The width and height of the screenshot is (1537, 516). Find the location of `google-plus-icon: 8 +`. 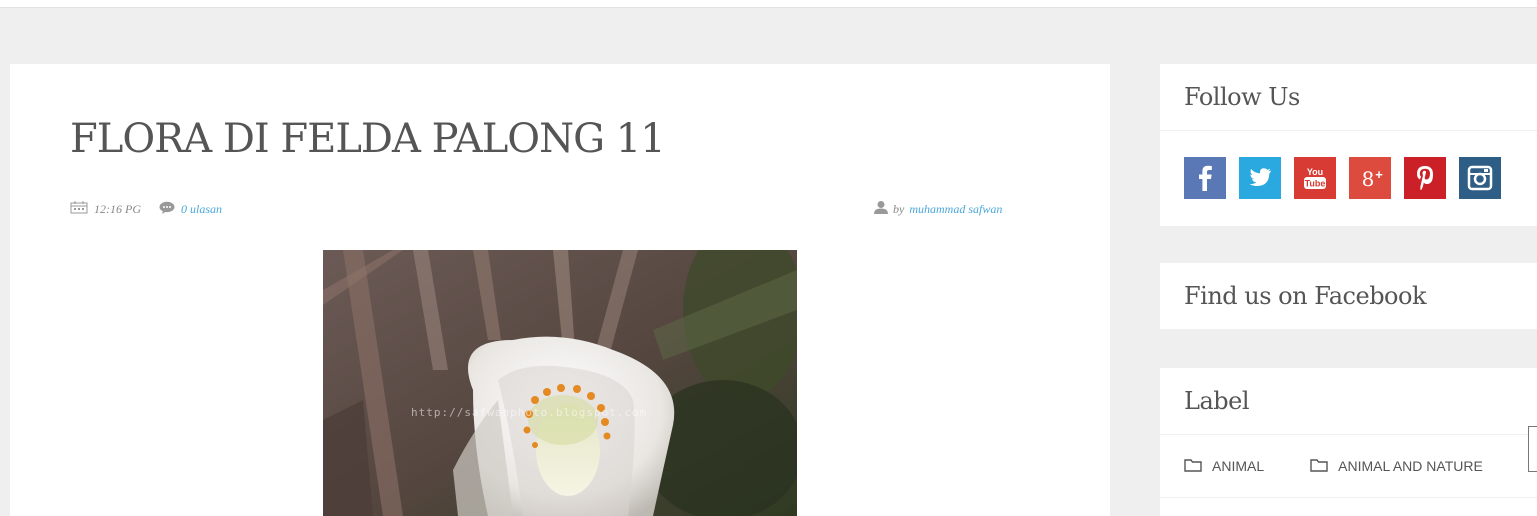

google-plus-icon: 8 + is located at coordinates (1370, 178).